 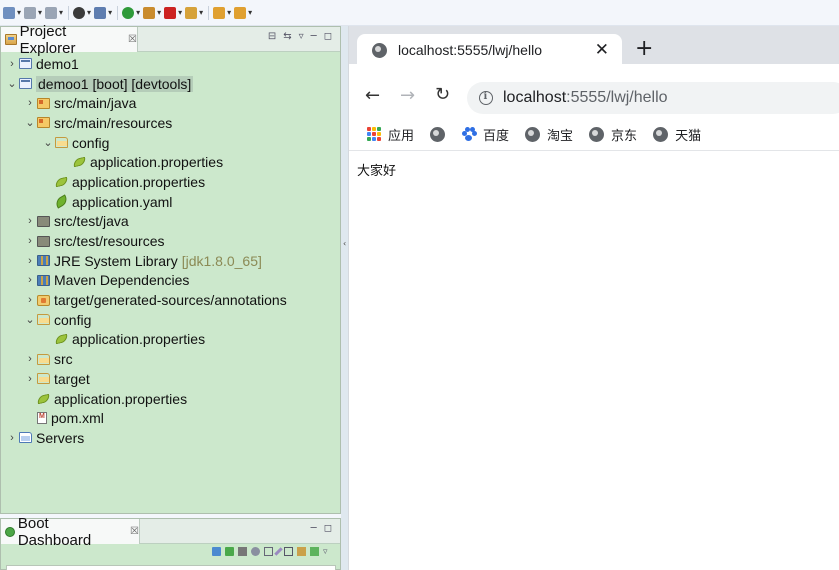 What do you see at coordinates (216, 551) in the screenshot?
I see `start-icon` at bounding box center [216, 551].